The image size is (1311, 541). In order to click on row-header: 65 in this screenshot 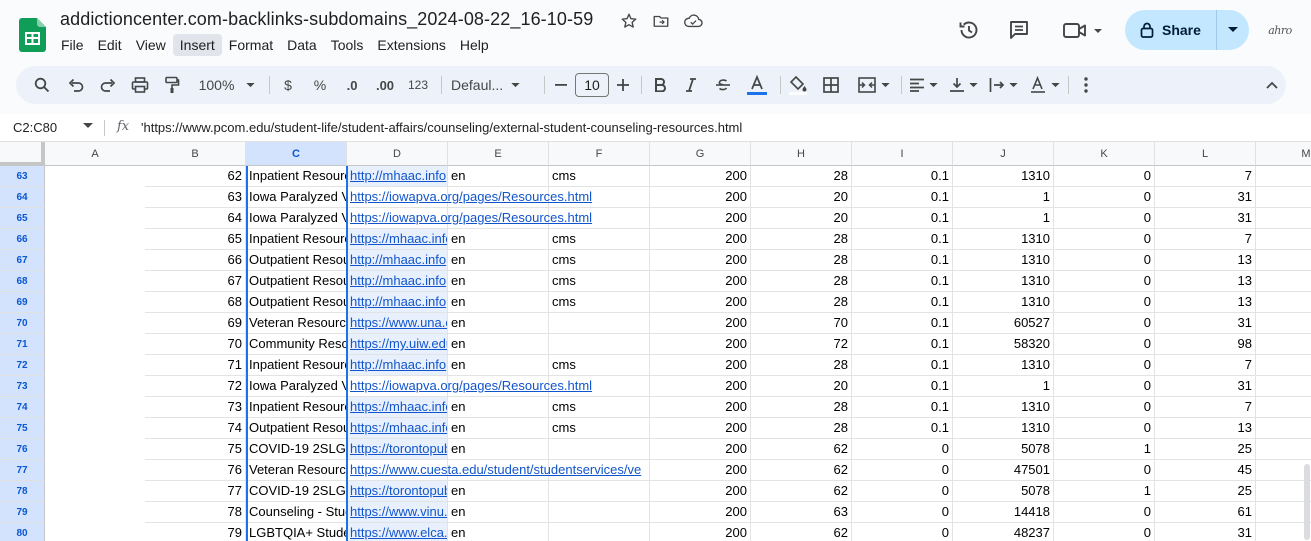, I will do `click(22, 218)`.